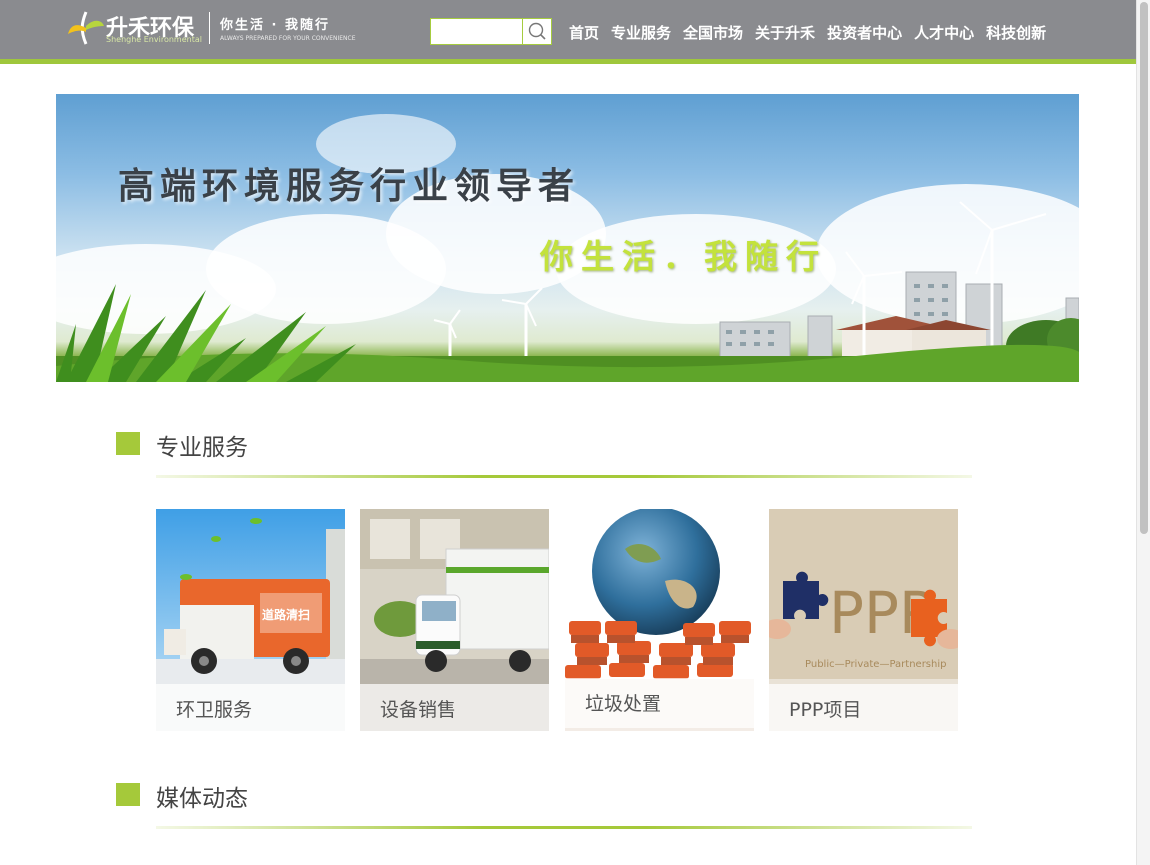 The height and width of the screenshot is (865, 1150). What do you see at coordinates (863, 707) in the screenshot?
I see `card-caption: PPP项目` at bounding box center [863, 707].